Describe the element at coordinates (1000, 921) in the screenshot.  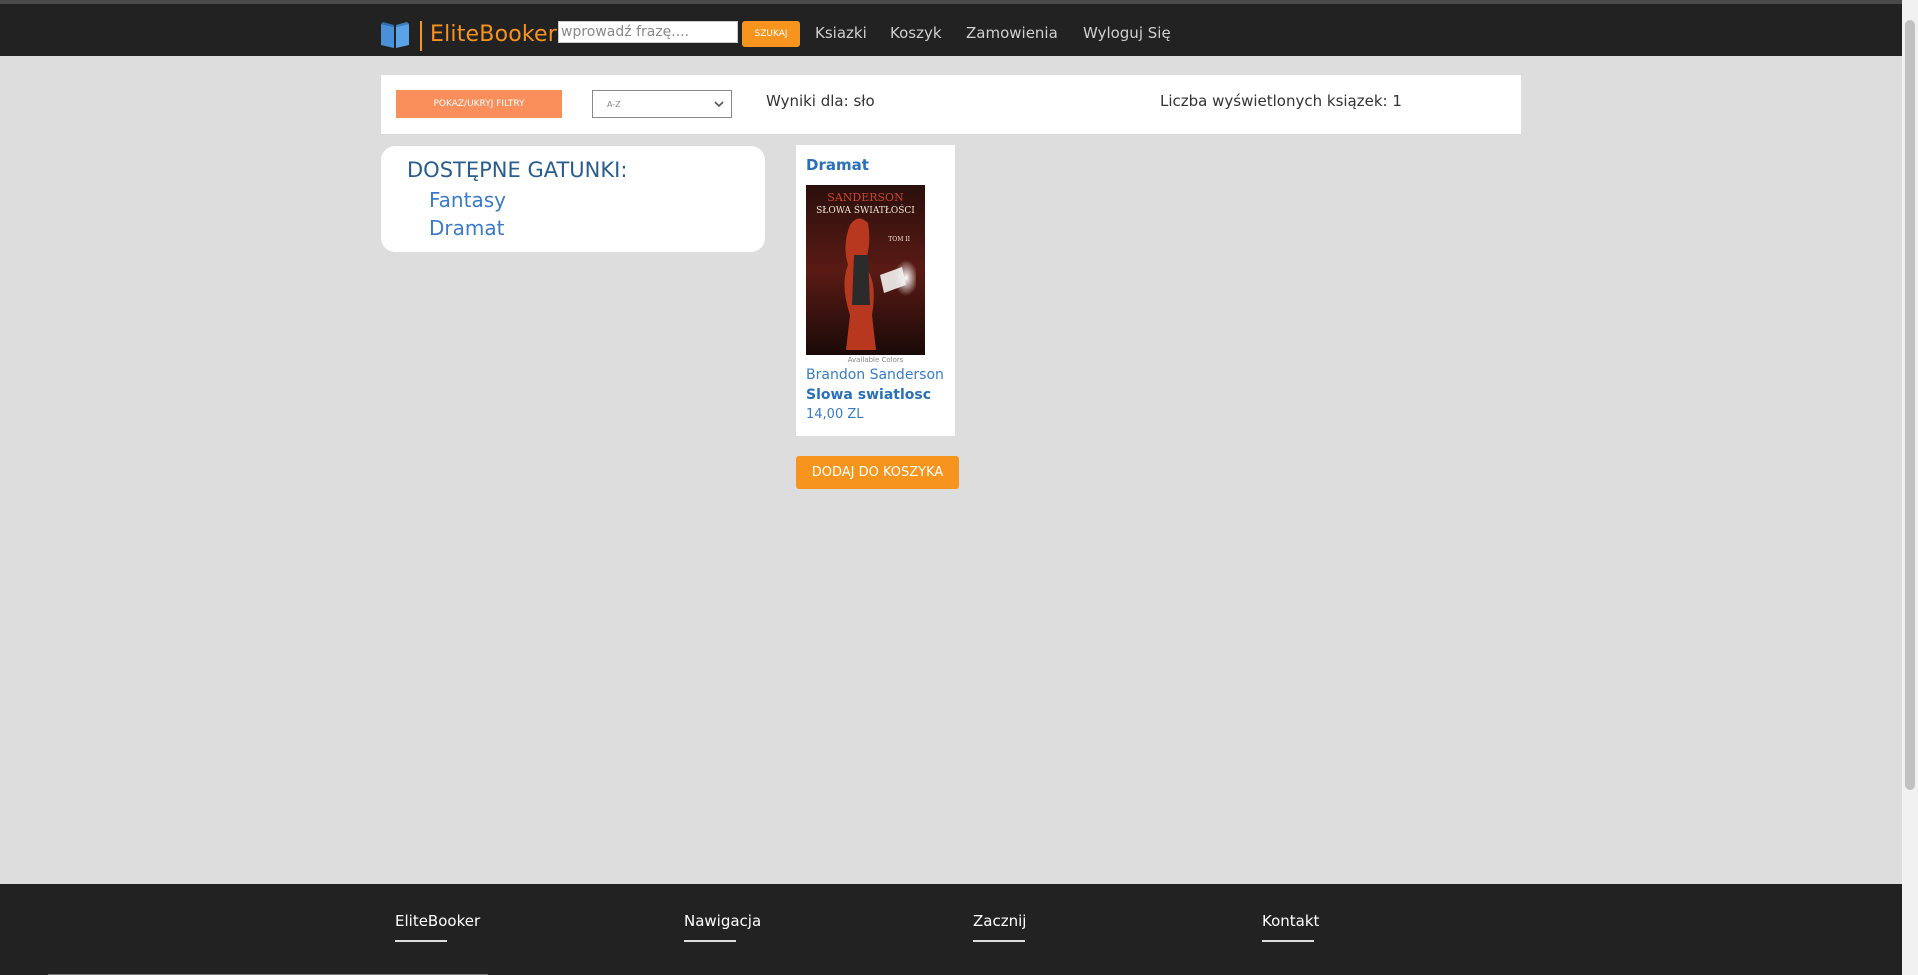
I see `footer-heading: Zacznij` at that location.